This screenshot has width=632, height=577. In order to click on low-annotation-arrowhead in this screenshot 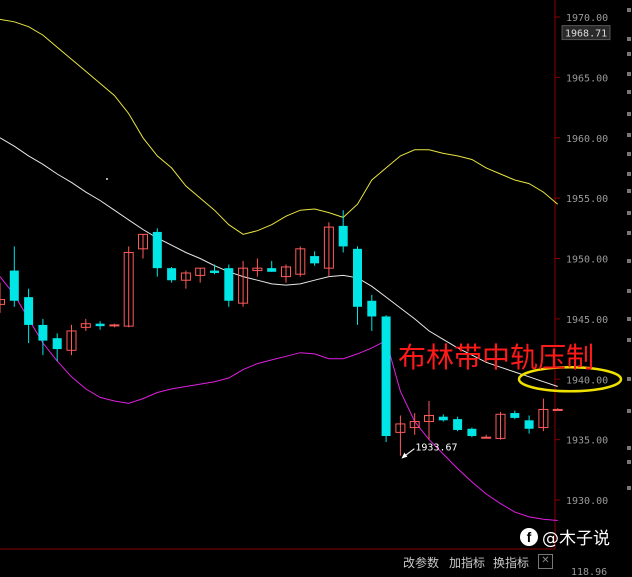, I will do `click(404, 455)`.